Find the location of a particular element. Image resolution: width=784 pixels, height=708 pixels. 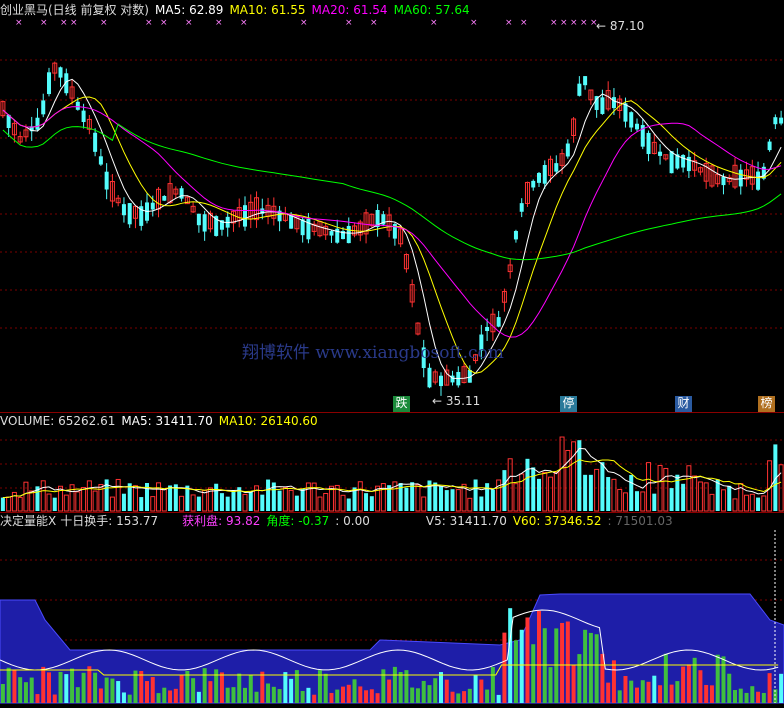

volume-ma10-label: MA10: 26140.60 is located at coordinates (268, 421).